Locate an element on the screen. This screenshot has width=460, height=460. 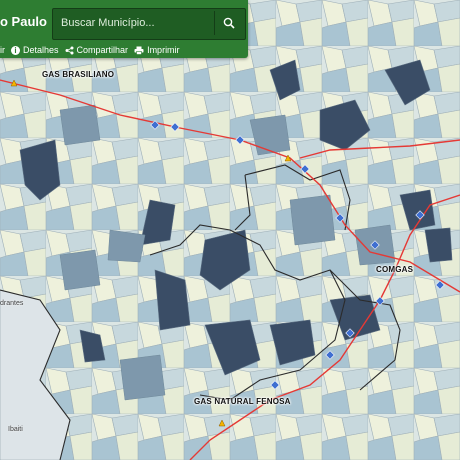
search-box is located at coordinates (149, 24).